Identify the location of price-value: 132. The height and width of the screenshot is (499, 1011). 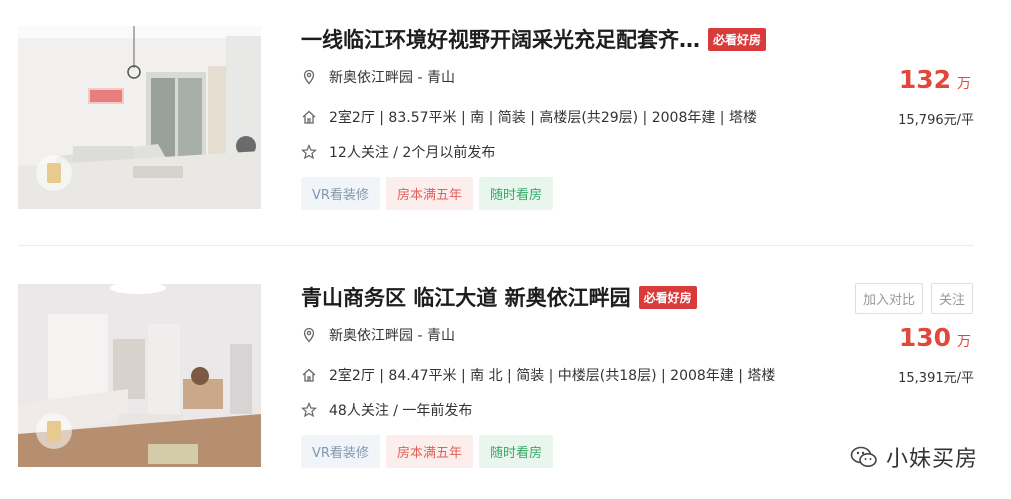
(924, 79).